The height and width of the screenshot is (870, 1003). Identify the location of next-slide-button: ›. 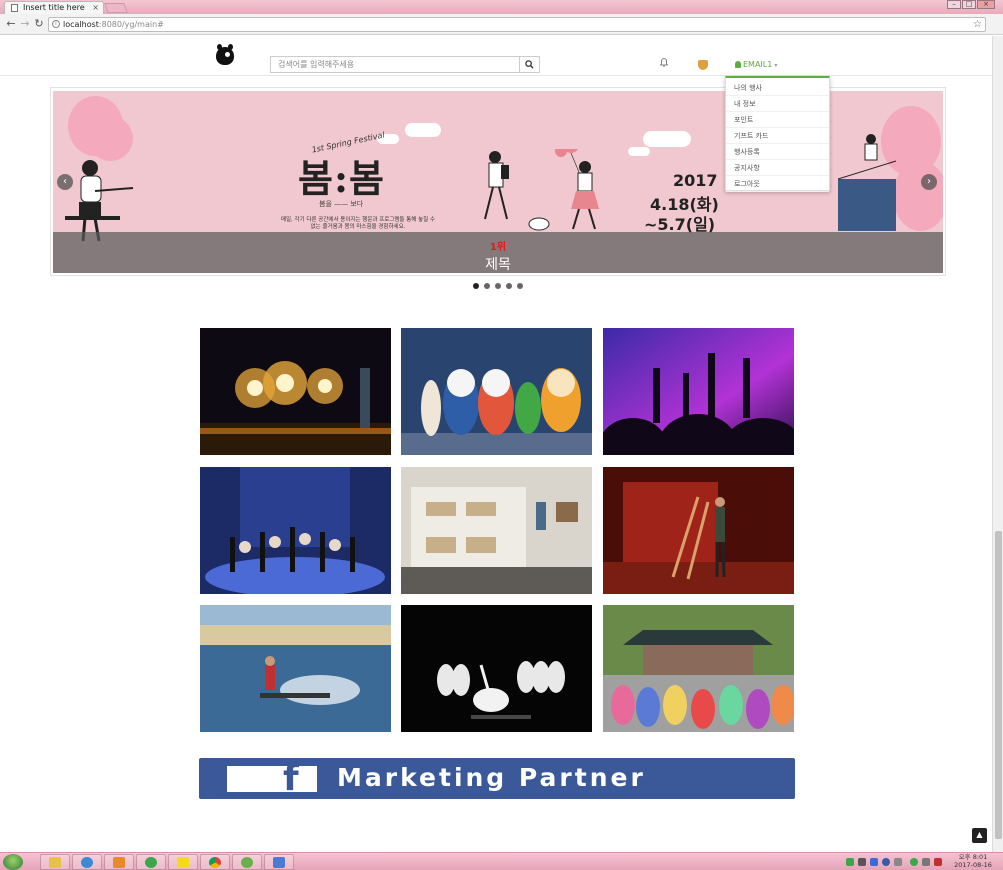
(929, 182).